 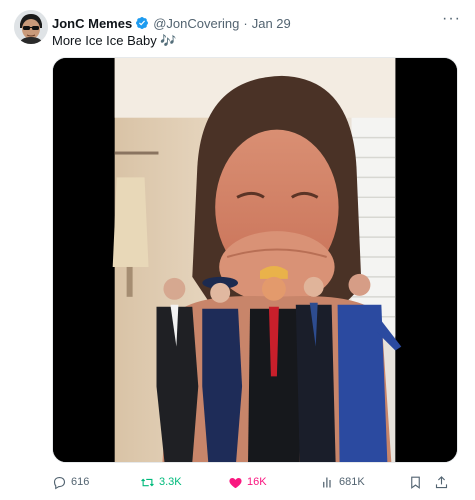 What do you see at coordinates (451, 19) in the screenshot?
I see `more-options-icon: ···` at bounding box center [451, 19].